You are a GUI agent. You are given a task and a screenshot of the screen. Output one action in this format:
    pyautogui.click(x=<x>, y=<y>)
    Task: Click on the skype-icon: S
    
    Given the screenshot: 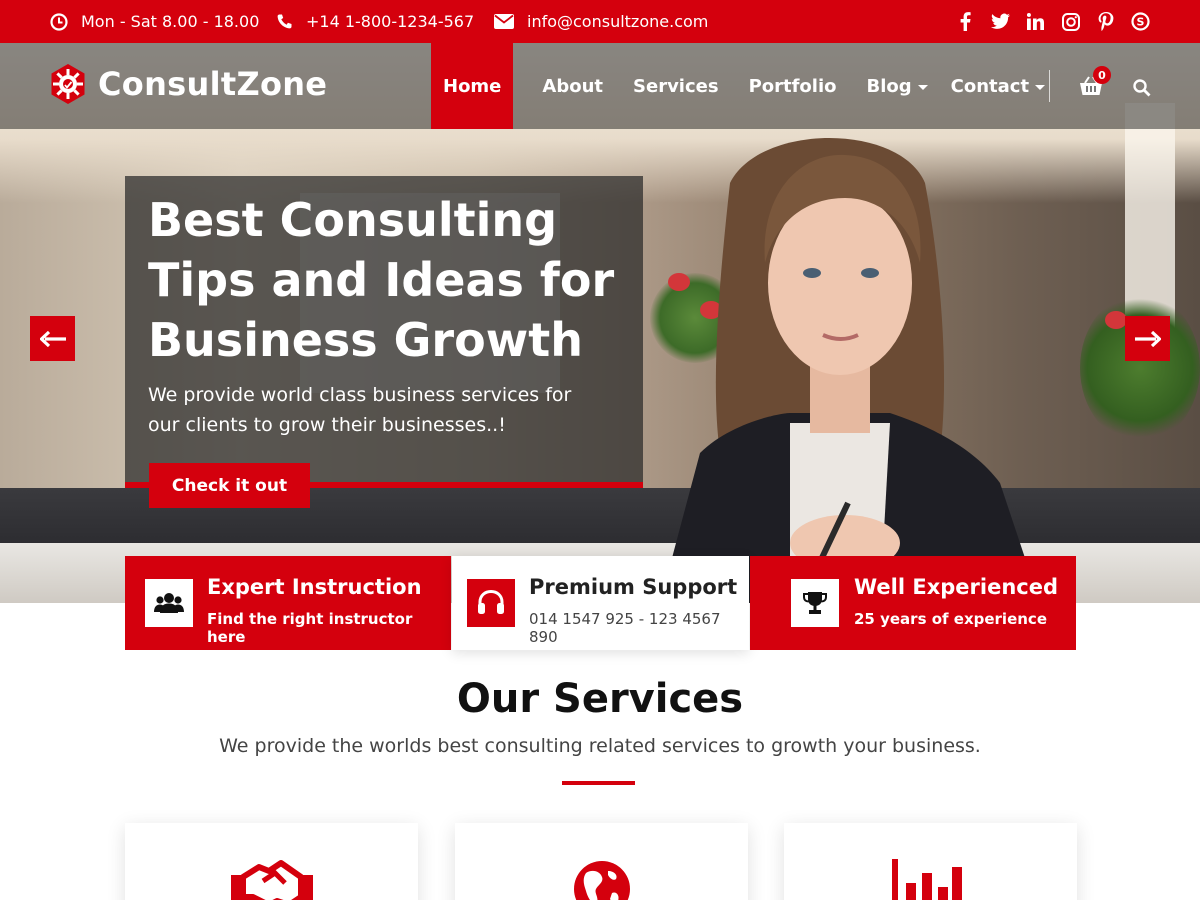 What is the action you would take?
    pyautogui.click(x=1140, y=21)
    